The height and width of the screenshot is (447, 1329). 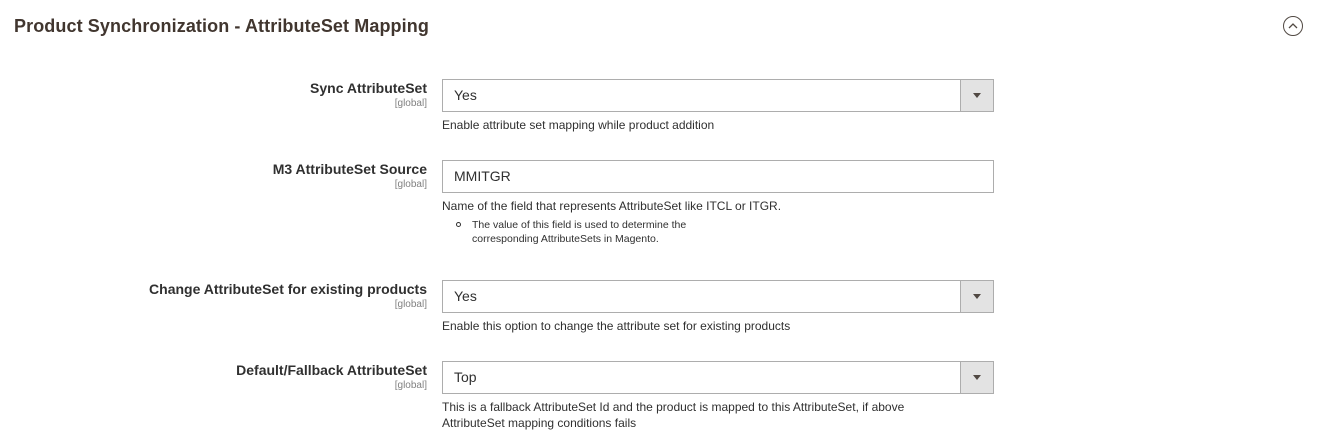 What do you see at coordinates (458, 224) in the screenshot?
I see `bullet-icon` at bounding box center [458, 224].